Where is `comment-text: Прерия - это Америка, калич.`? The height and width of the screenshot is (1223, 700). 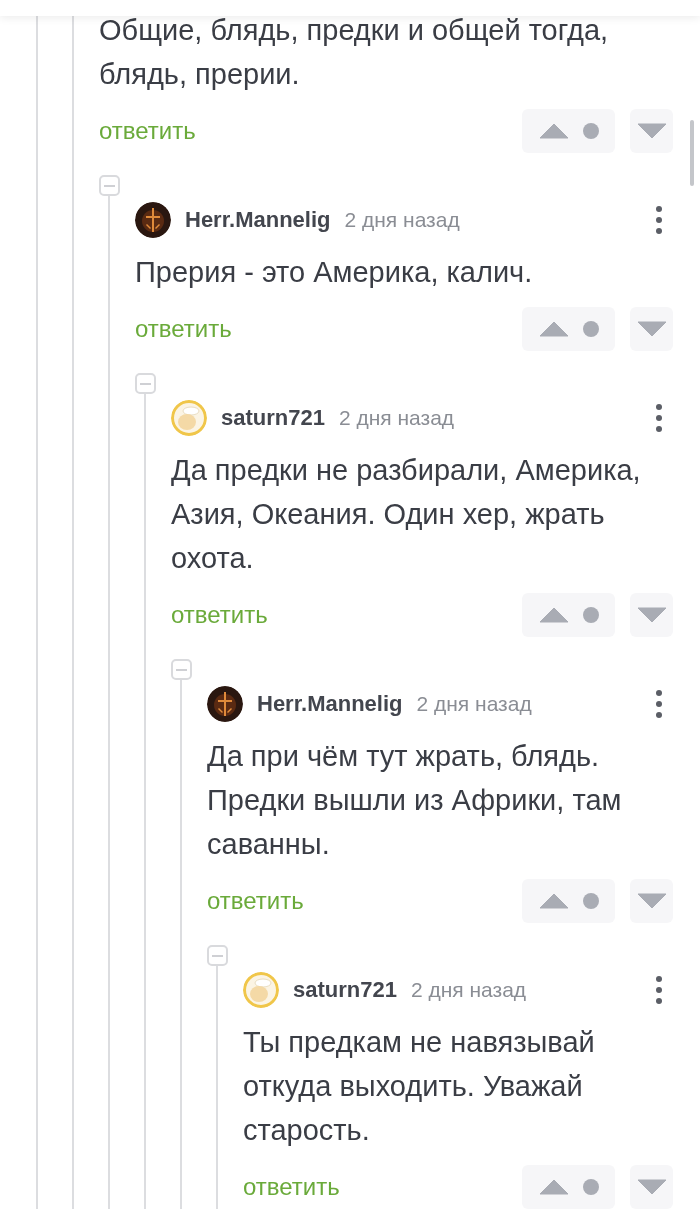 comment-text: Прерия - это Америка, калич. is located at coordinates (334, 272).